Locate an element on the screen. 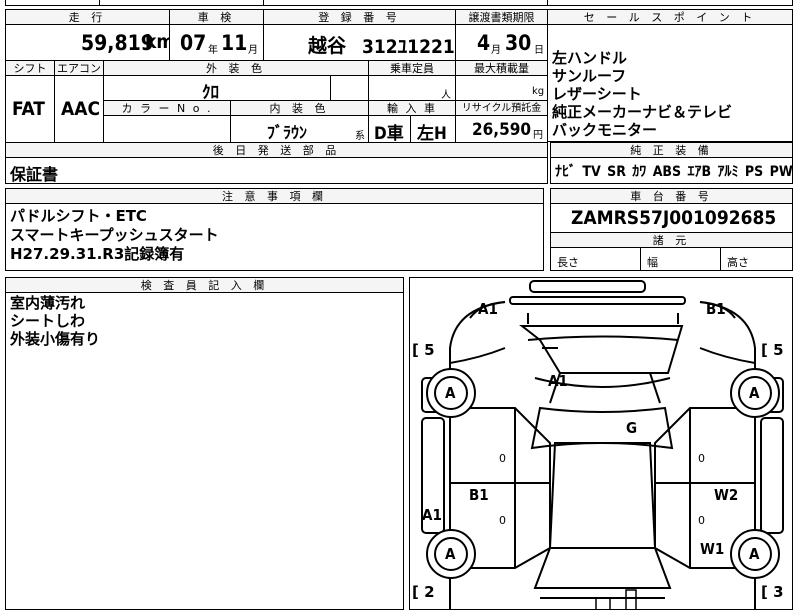 Image resolution: width=800 pixels, height=610 pixels. deadline-month: 4 is located at coordinates (484, 43).